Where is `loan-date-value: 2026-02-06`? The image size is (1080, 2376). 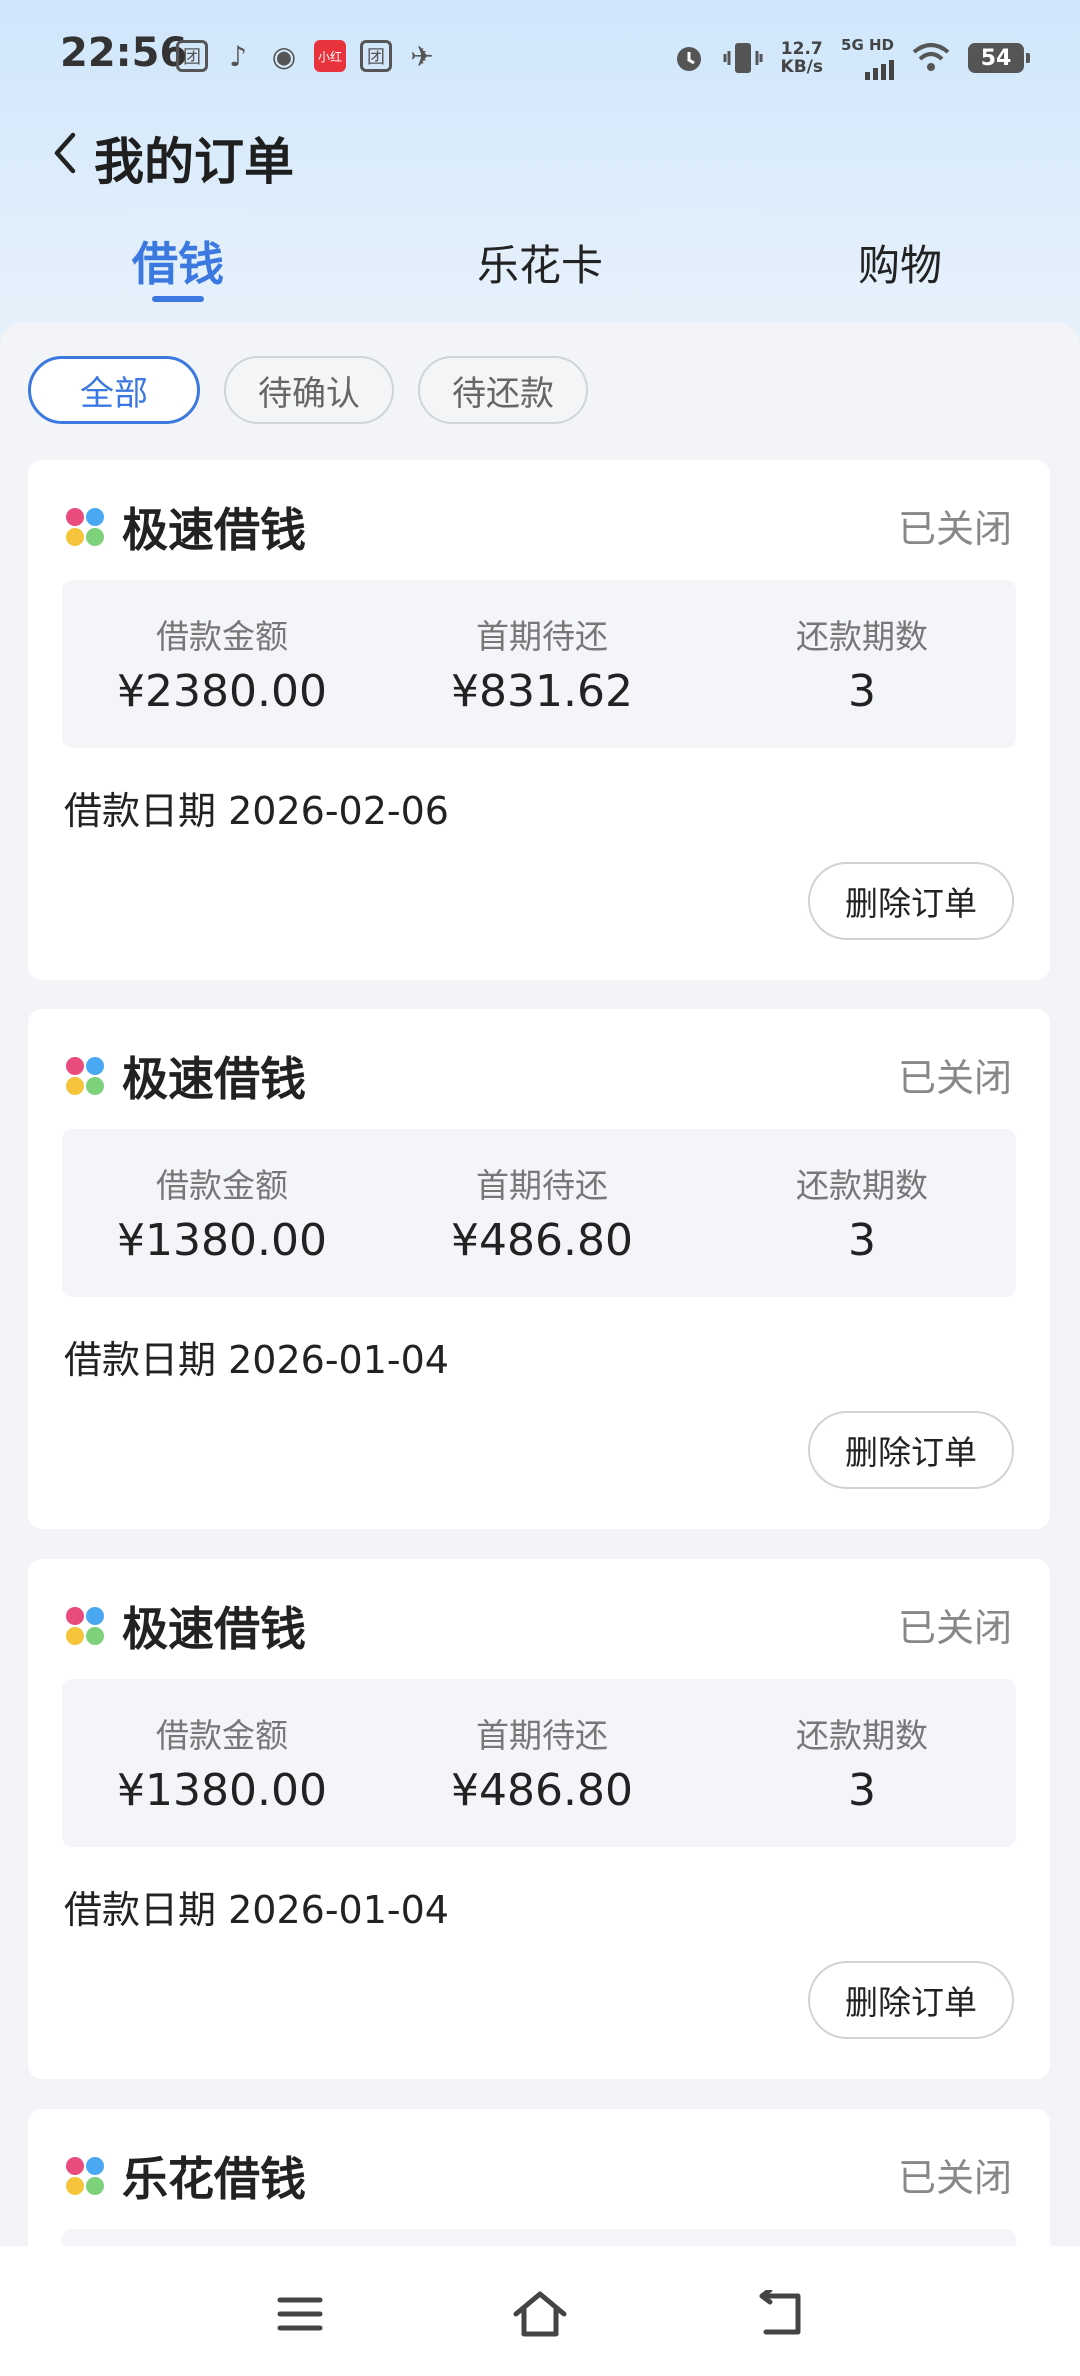 loan-date-value: 2026-02-06 is located at coordinates (338, 811).